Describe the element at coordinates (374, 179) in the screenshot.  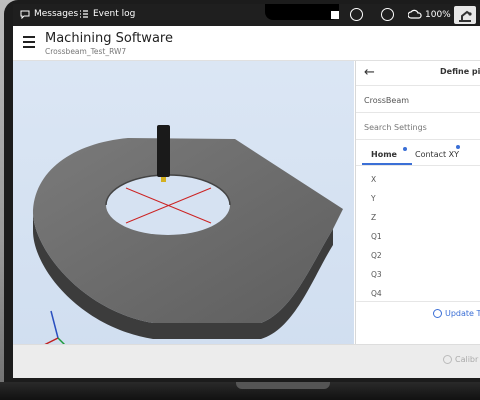
I see `axis-x-label: X` at that location.